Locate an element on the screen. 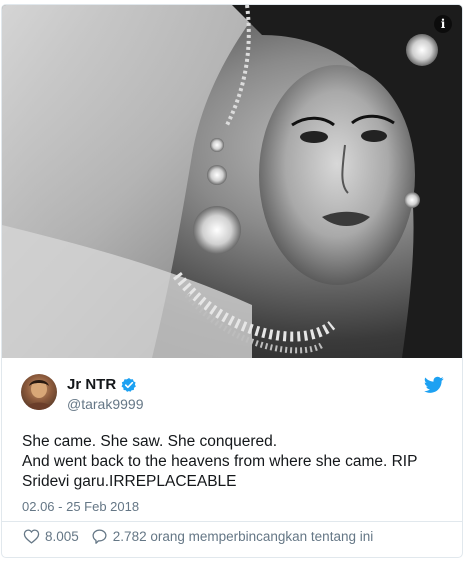 This screenshot has width=465, height=564. verified-badge-icon is located at coordinates (129, 384).